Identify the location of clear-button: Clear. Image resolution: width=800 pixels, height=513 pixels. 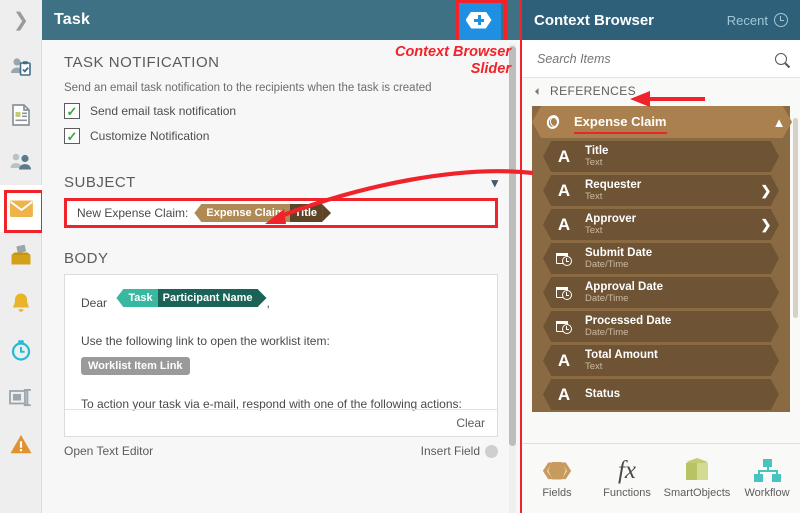
(470, 423).